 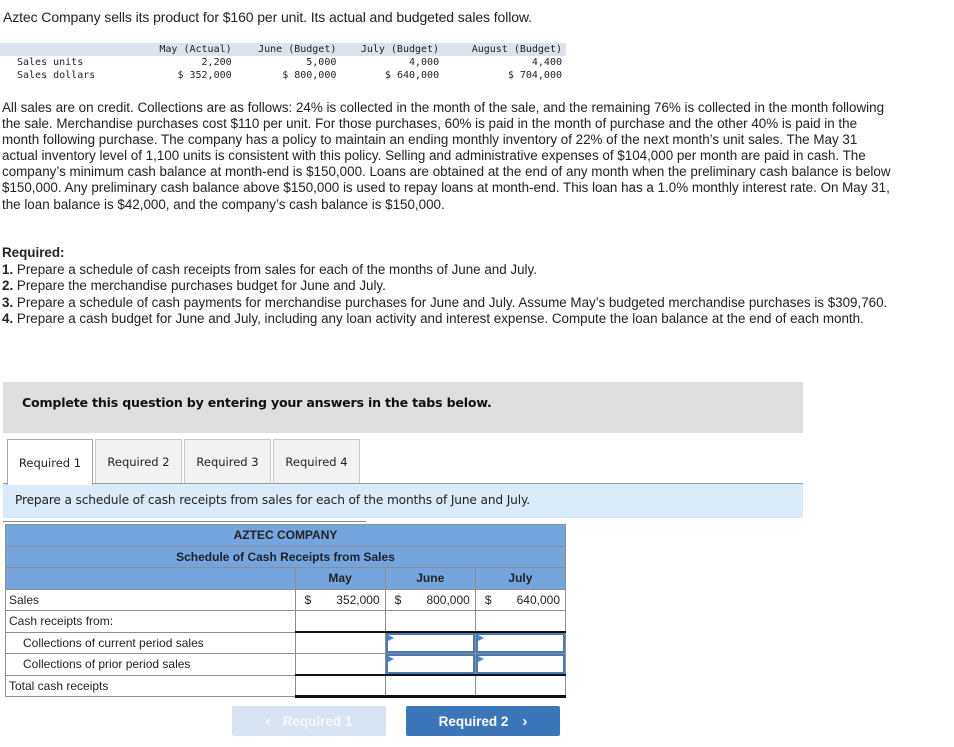 I want to click on current-july-input, so click(x=520, y=645).